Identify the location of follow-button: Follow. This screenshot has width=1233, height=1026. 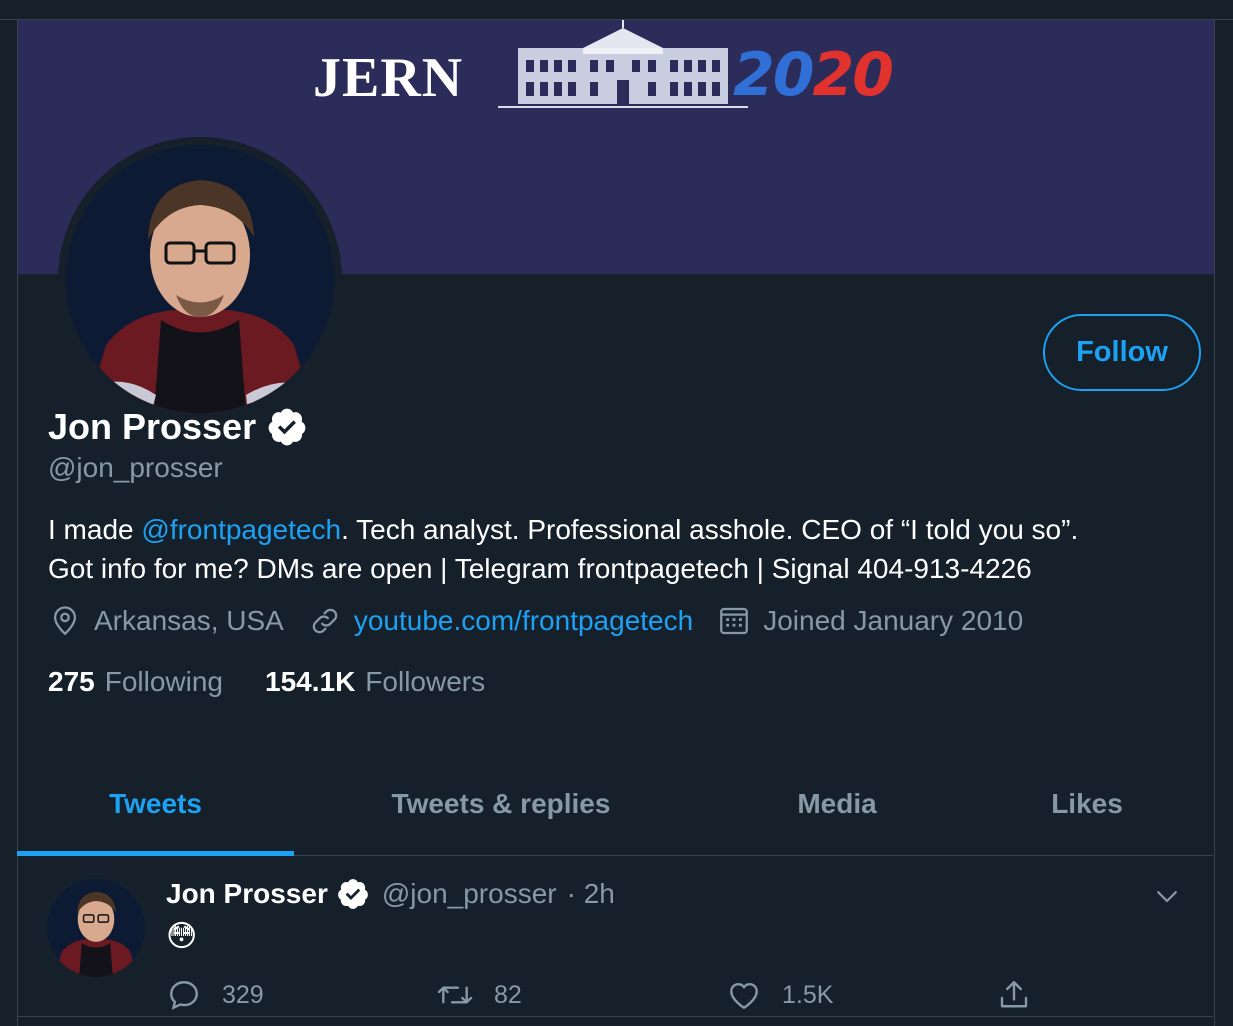
(1122, 352).